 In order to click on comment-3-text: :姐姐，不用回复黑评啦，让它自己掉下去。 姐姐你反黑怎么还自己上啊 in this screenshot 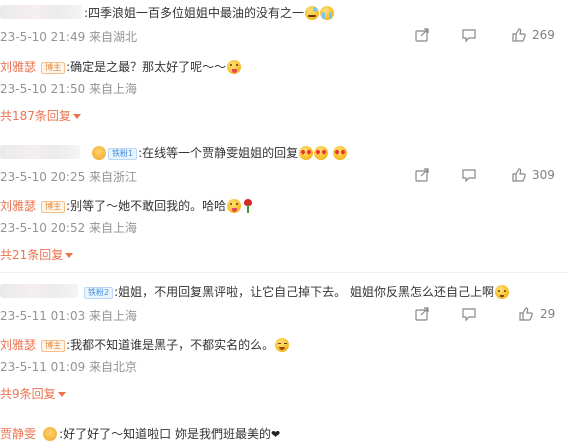, I will do `click(304, 292)`.